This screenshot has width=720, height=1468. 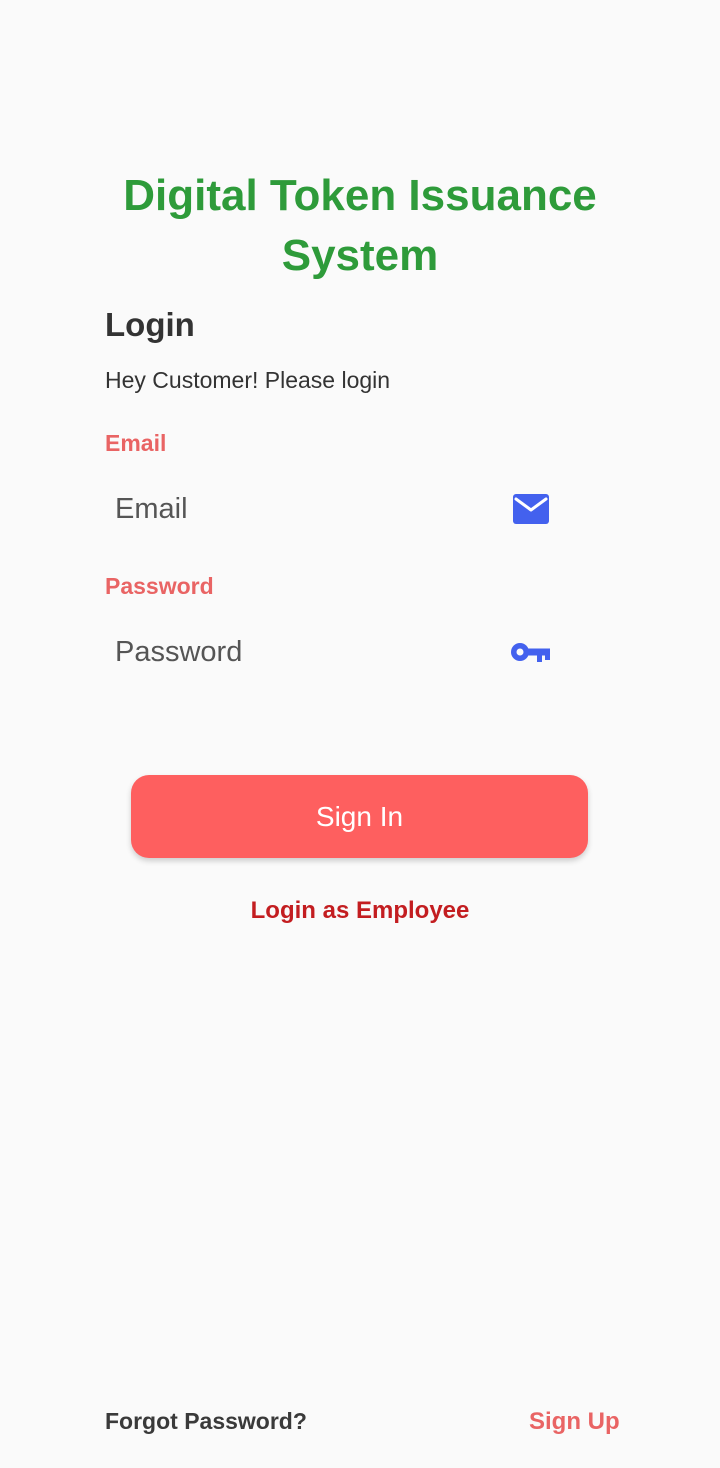 I want to click on login-subtitle: Hey Customer! Please login, so click(x=248, y=380).